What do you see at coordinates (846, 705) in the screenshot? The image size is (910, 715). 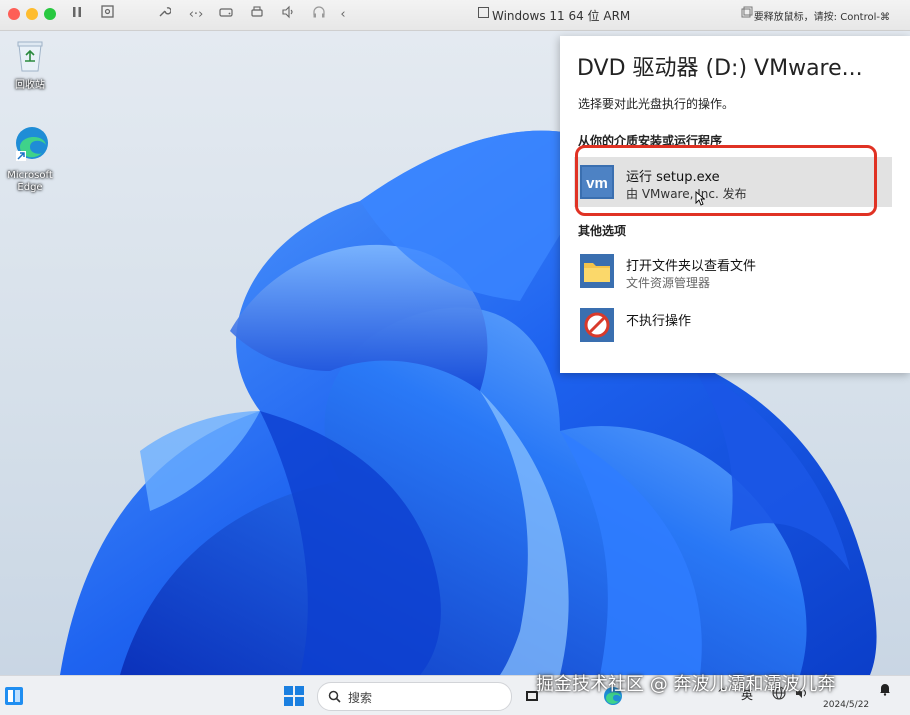 I see `taskbar-date: 2024/5/22` at bounding box center [846, 705].